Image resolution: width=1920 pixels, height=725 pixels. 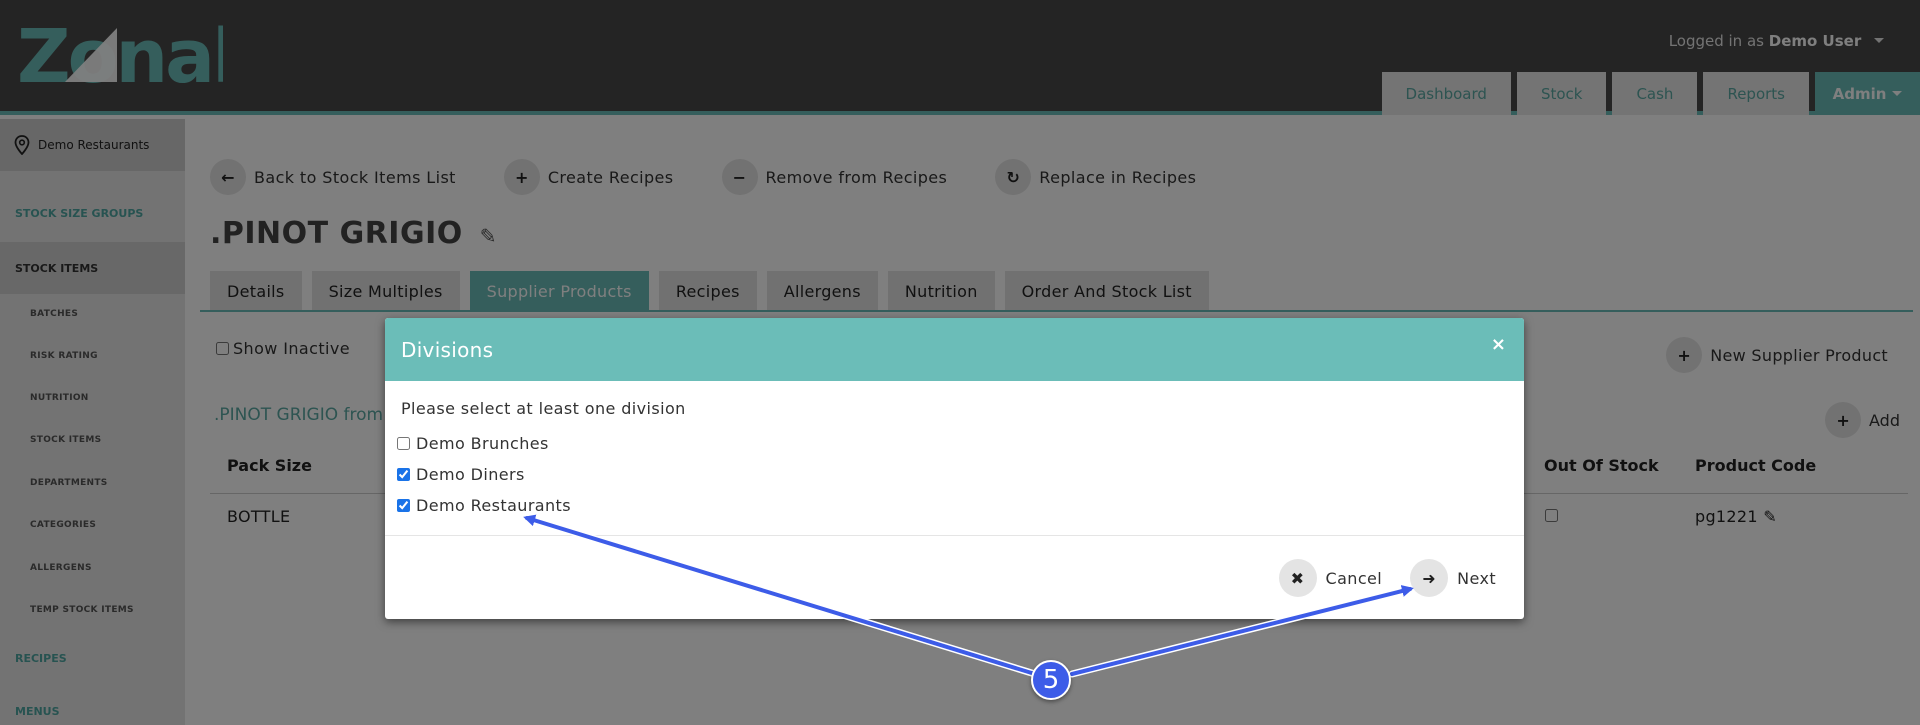 I want to click on step-badge: 5, so click(x=1051, y=680).